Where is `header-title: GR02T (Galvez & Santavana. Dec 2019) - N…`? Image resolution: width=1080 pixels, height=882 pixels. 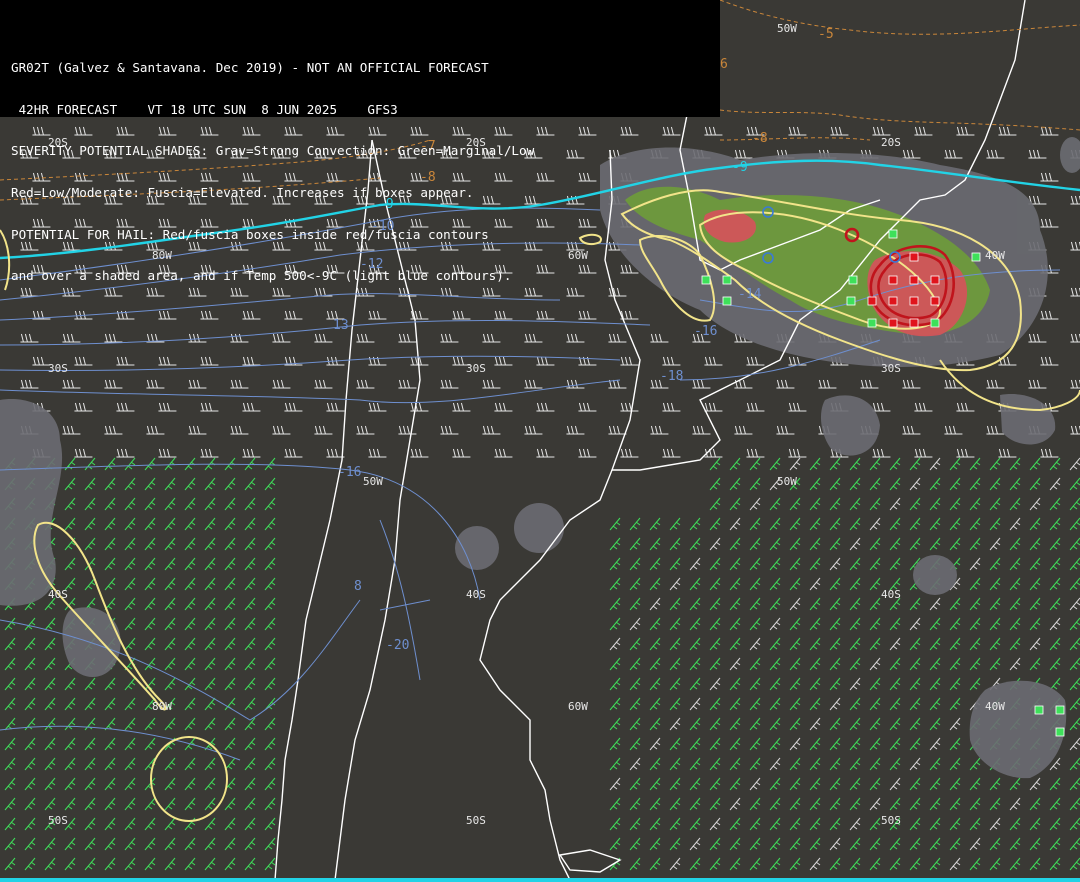 header-title: GR02T (Galvez & Santavana. Dec 2019) - N… is located at coordinates (250, 67).